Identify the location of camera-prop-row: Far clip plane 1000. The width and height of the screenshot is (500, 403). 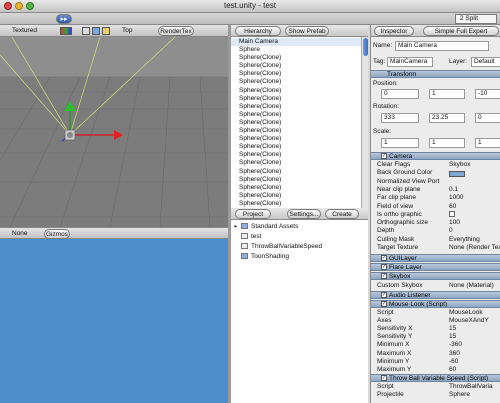
(438, 198).